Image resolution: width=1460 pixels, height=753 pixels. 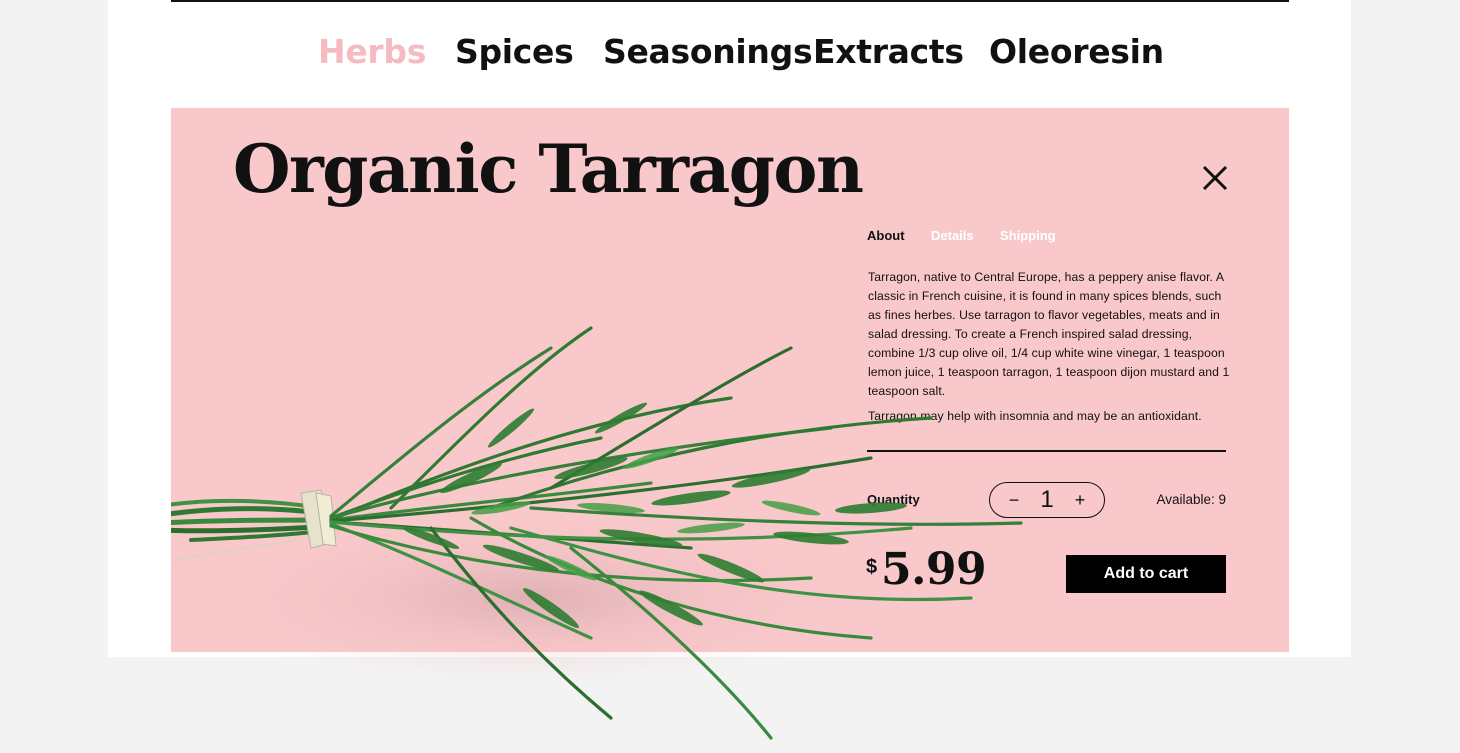 What do you see at coordinates (708, 51) in the screenshot?
I see `category-seasonings: Seasonings` at bounding box center [708, 51].